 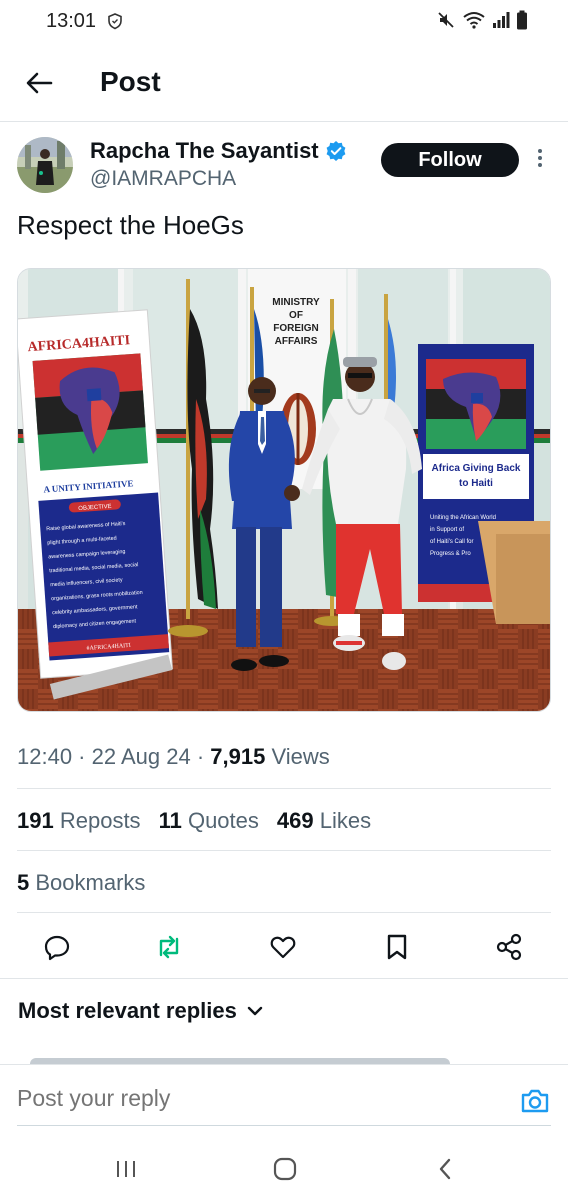 I want to click on status-bar: 13:01, so click(x=284, y=22).